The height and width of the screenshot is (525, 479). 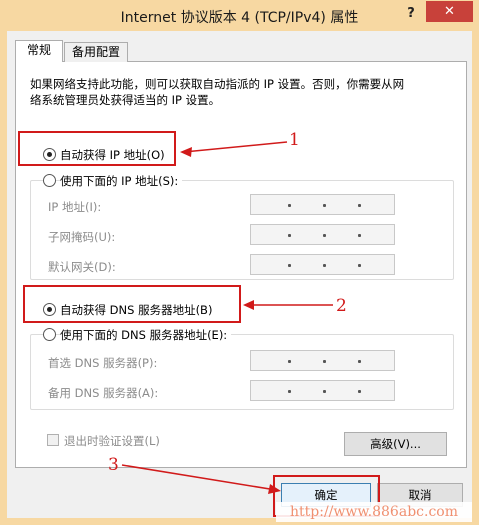 What do you see at coordinates (39, 51) in the screenshot?
I see `tab-general: 常规` at bounding box center [39, 51].